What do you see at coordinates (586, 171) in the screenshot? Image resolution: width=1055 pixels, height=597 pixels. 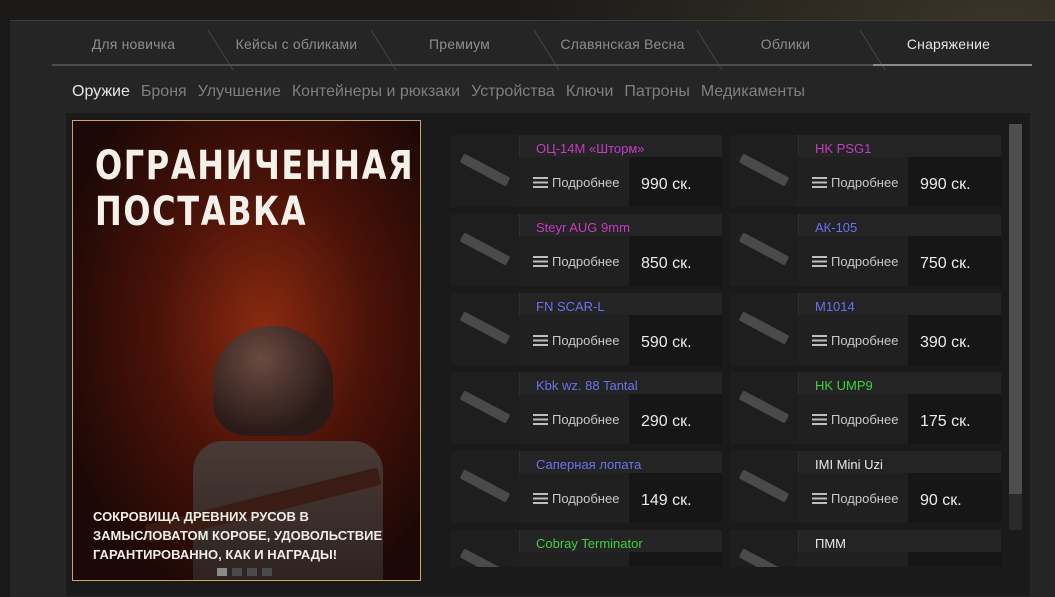 I see `item-card: ОЦ-14М «Шторм» Подробнее 990 ск.` at bounding box center [586, 171].